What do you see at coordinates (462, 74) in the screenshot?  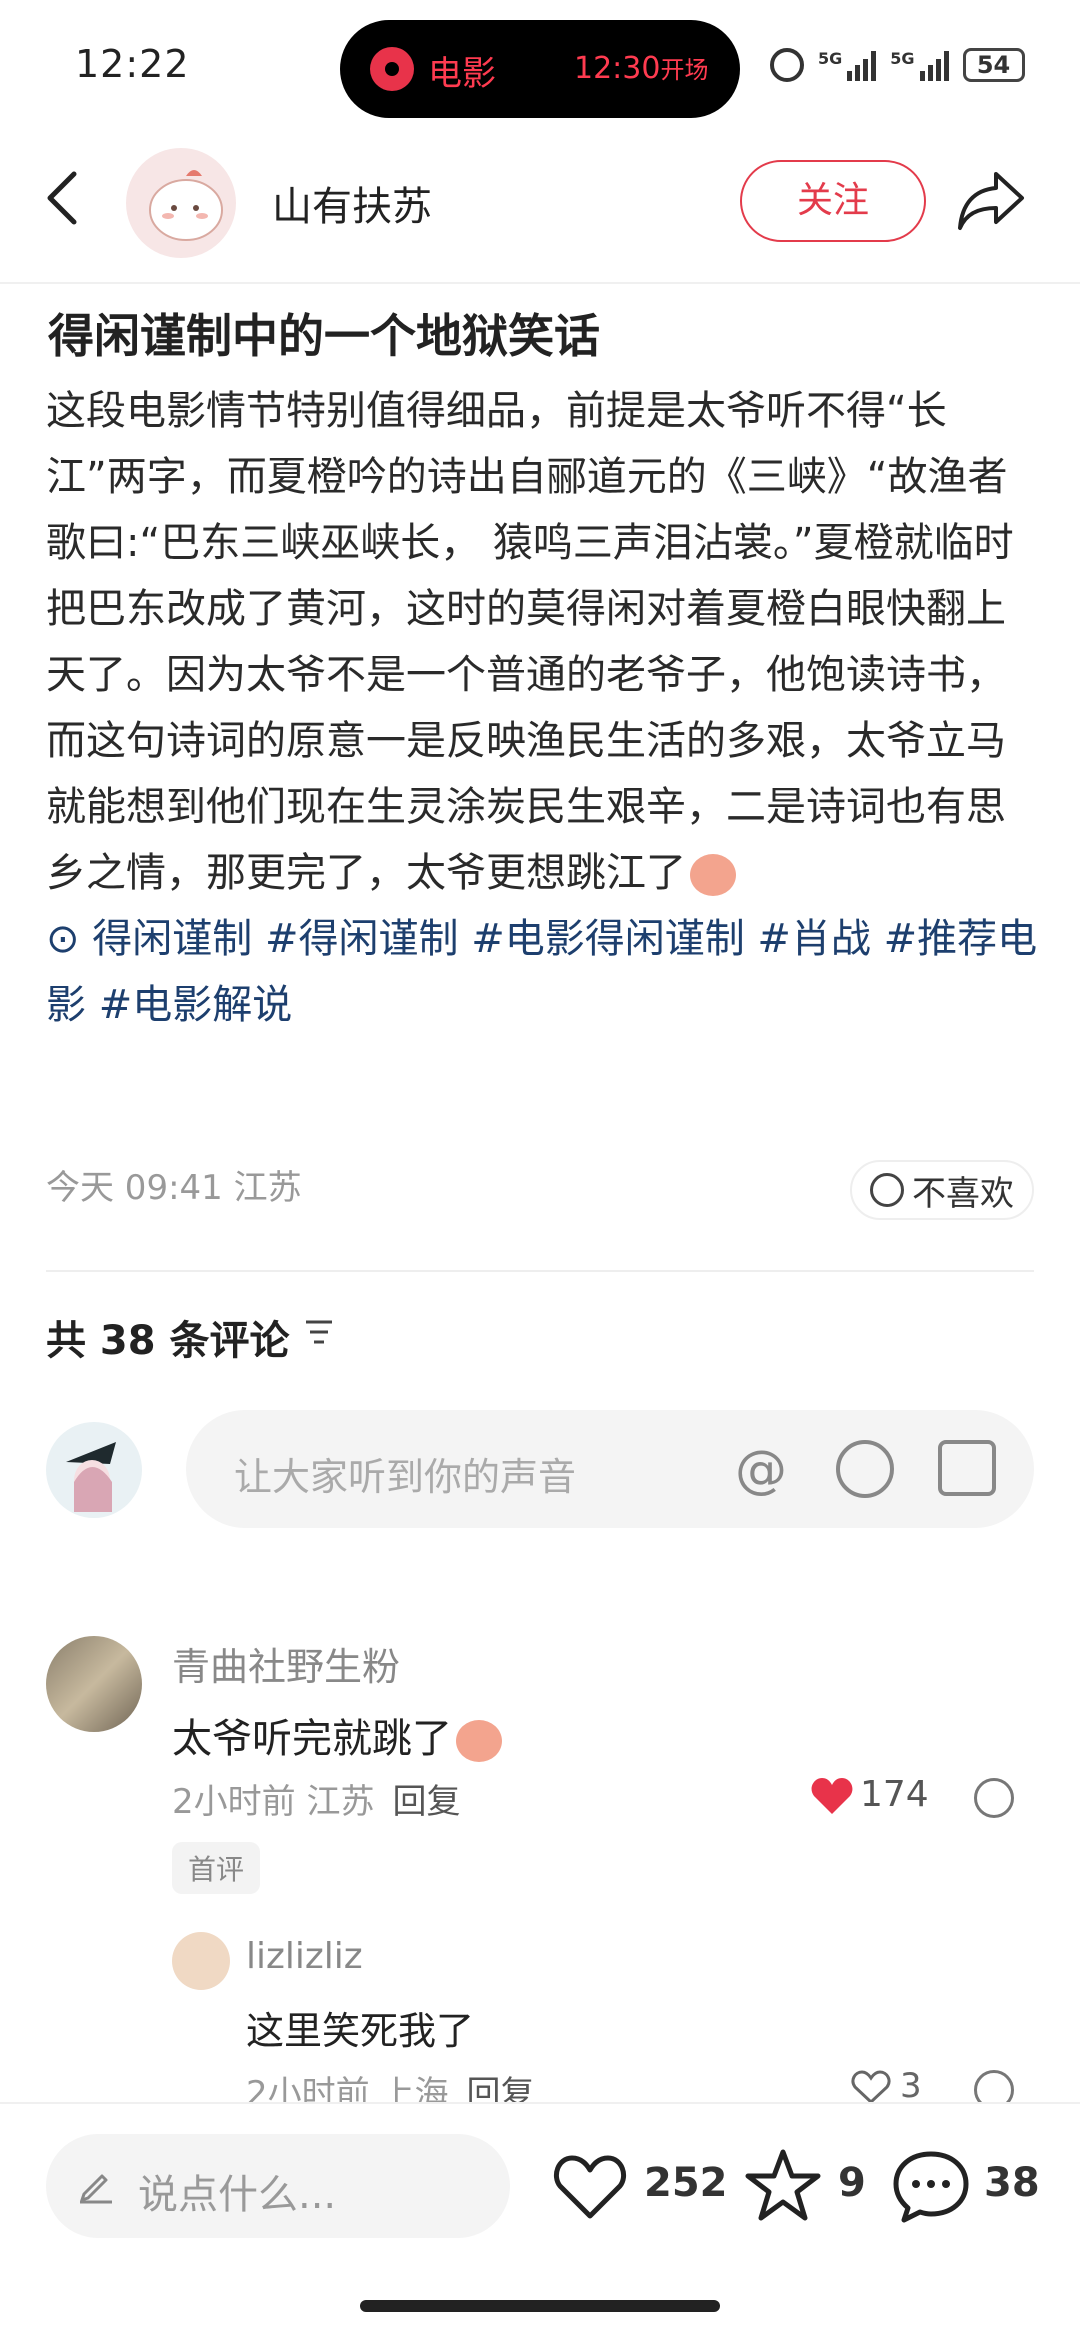 I see `live-activity-label: 电影` at bounding box center [462, 74].